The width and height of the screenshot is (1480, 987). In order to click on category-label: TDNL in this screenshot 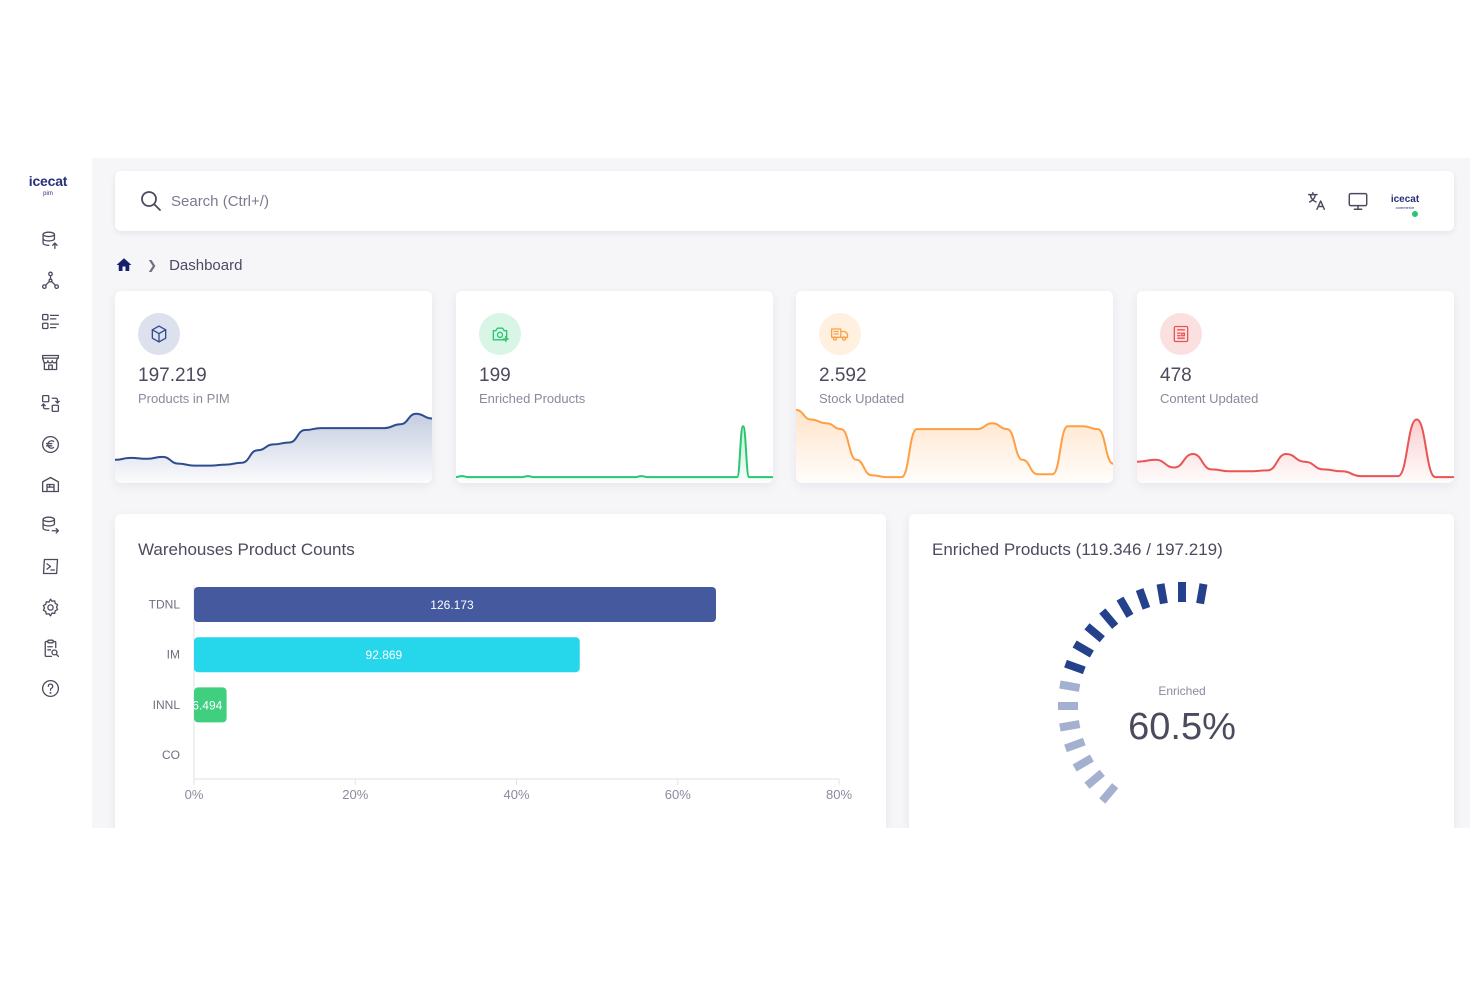, I will do `click(165, 605)`.